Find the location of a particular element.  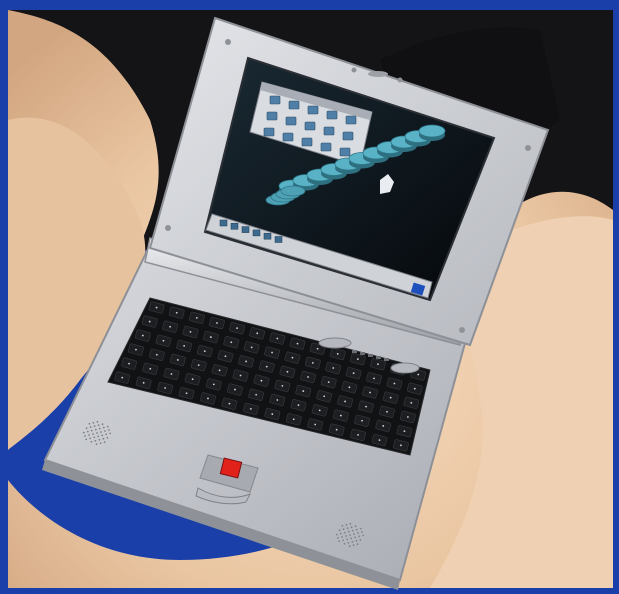

button-left-oval is located at coordinates (335, 343).